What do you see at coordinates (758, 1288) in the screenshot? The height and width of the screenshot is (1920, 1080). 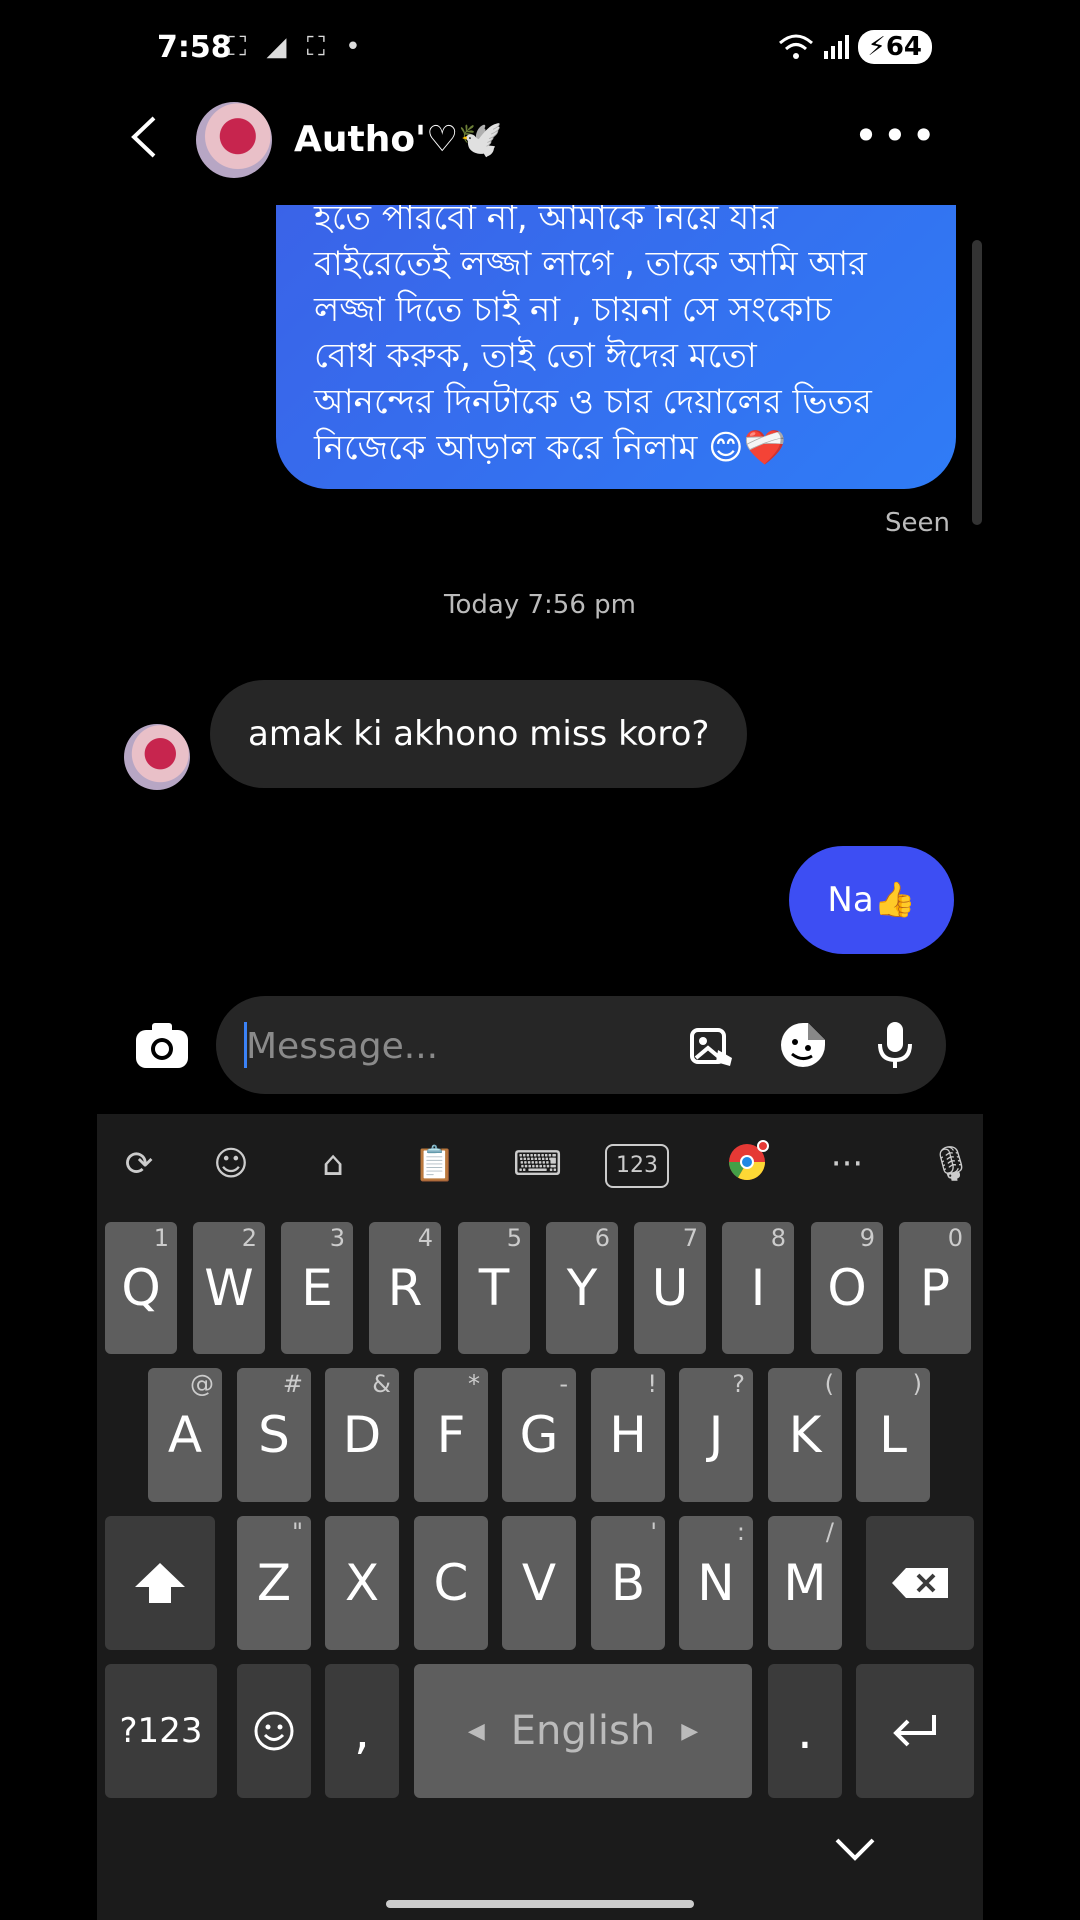 I see `key-i: 8I` at bounding box center [758, 1288].